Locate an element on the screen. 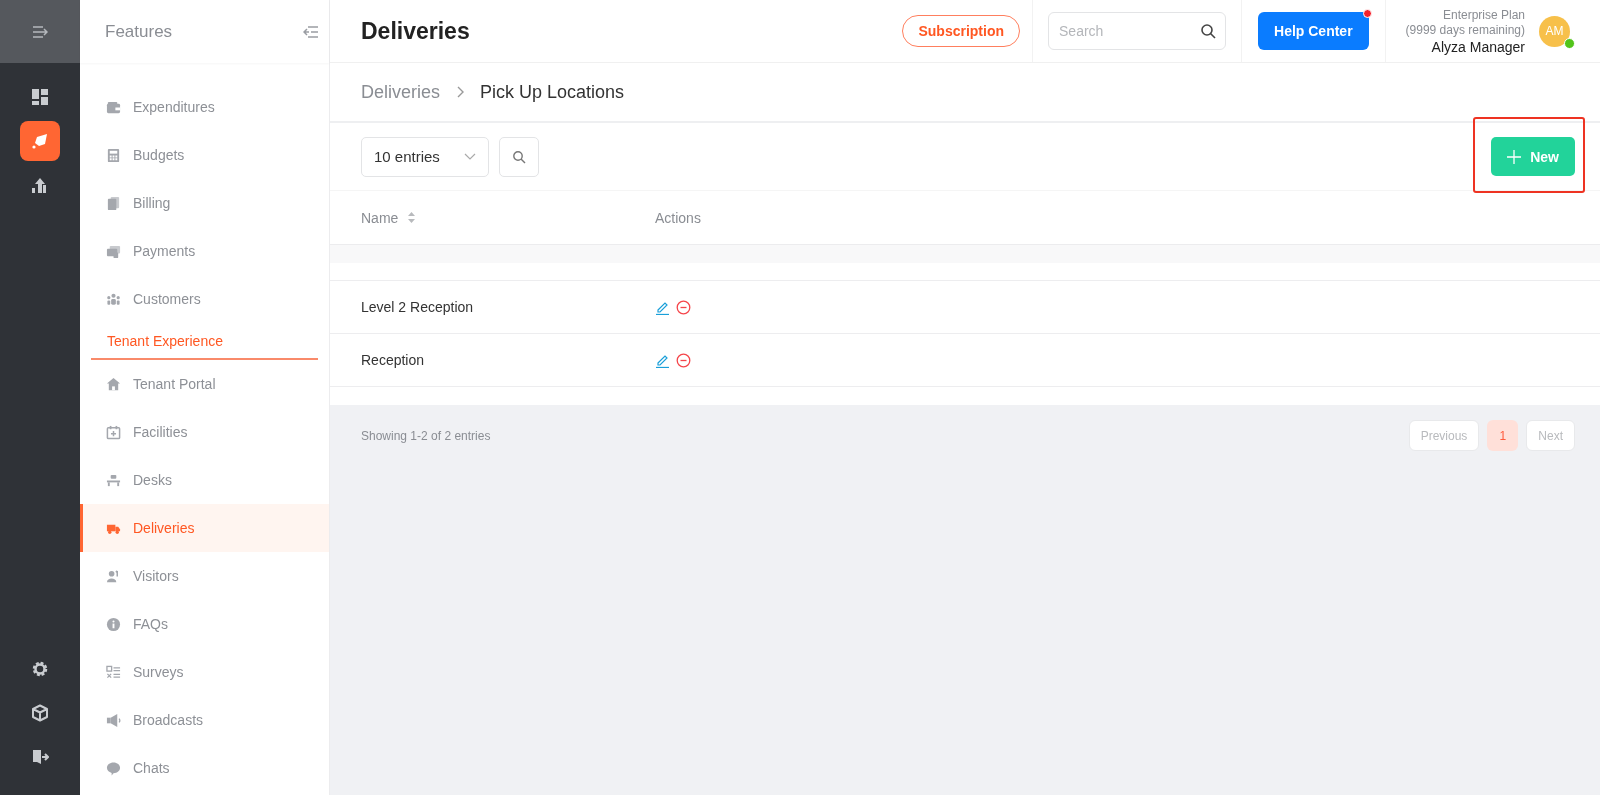 The image size is (1600, 795). sidebar-title: Features is located at coordinates (139, 31).